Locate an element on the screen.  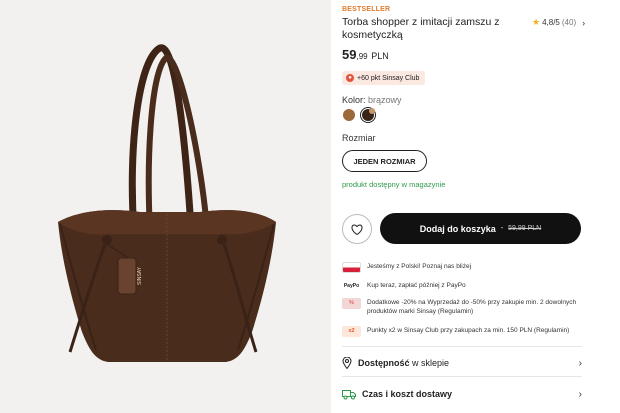
info-text: Jesteśmy z Polski! Poznaj nas bliżej is located at coordinates (419, 266).